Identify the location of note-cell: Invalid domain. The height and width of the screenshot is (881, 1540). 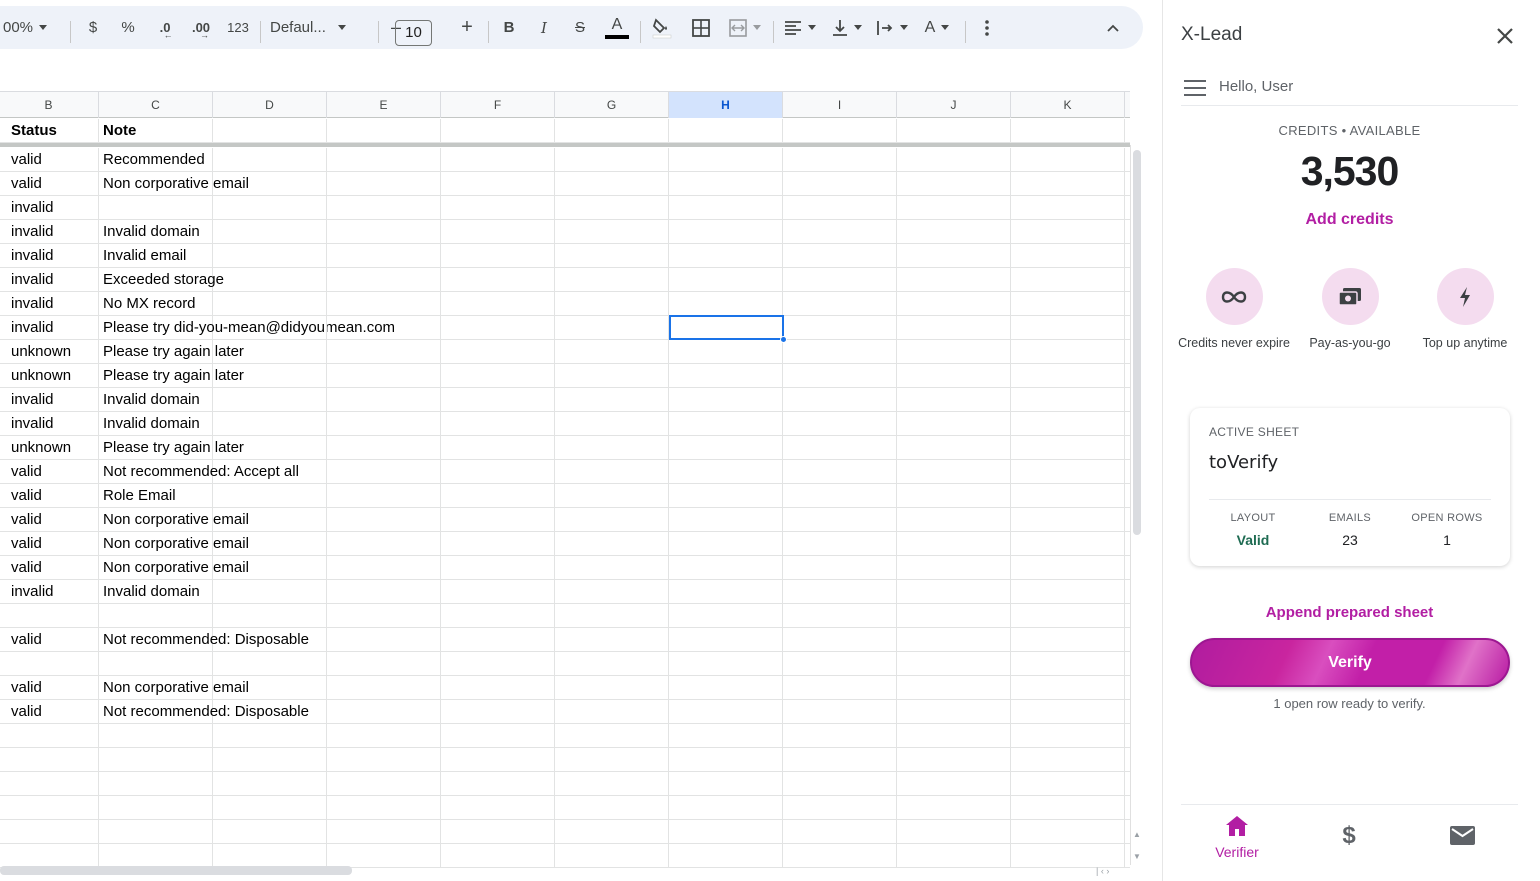
(156, 424).